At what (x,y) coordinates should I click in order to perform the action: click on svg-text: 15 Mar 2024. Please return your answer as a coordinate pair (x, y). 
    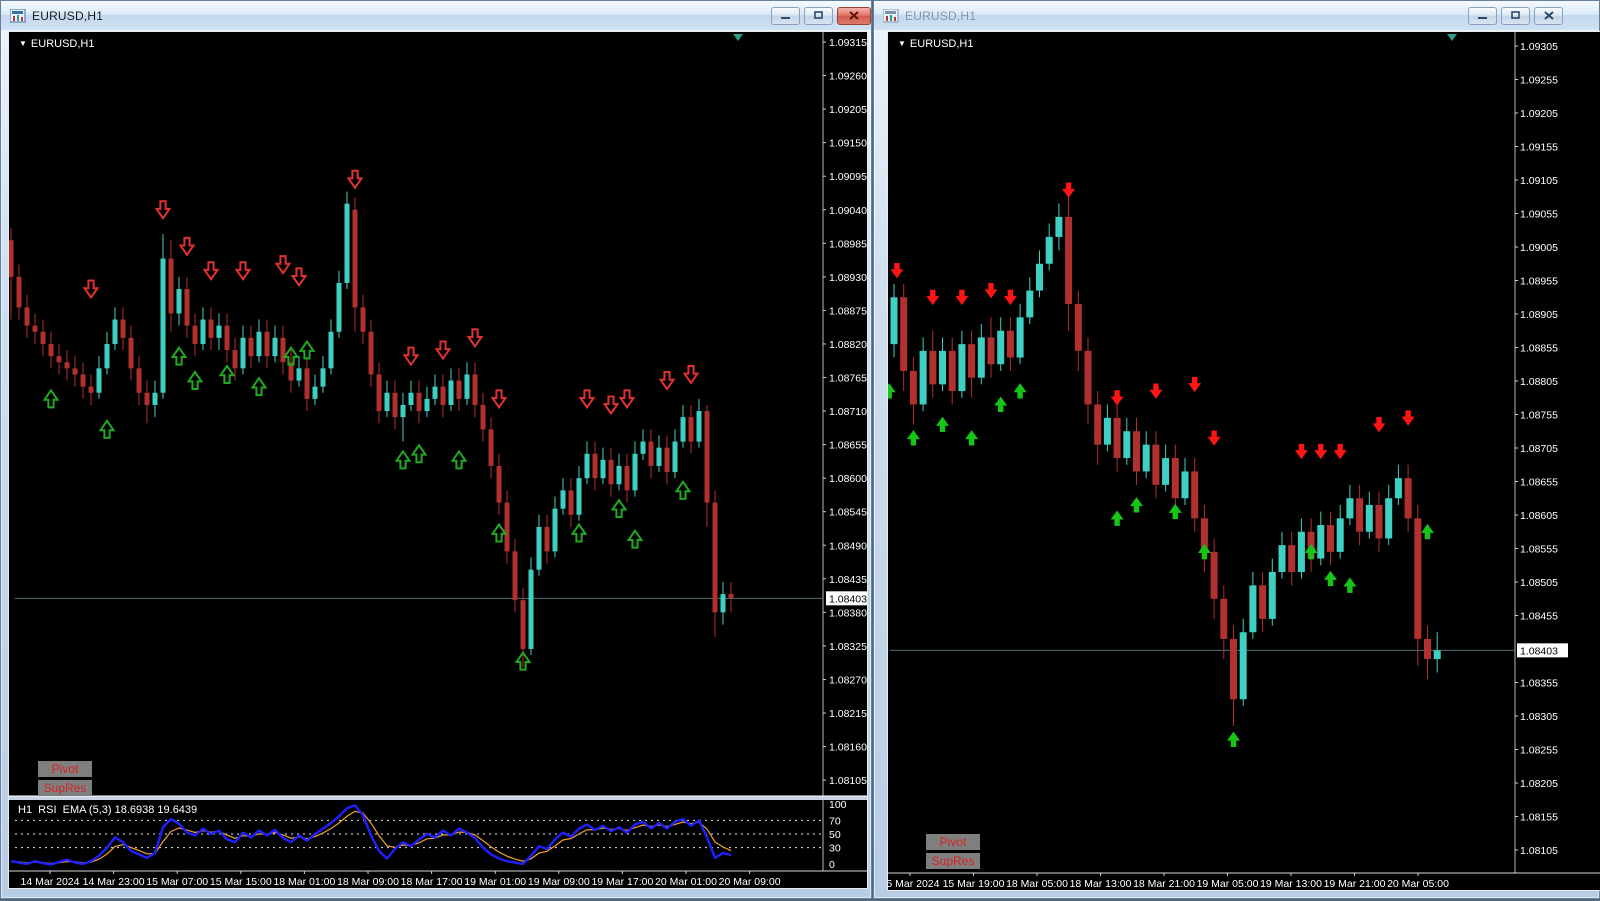
    Looking at the image, I should click on (914, 884).